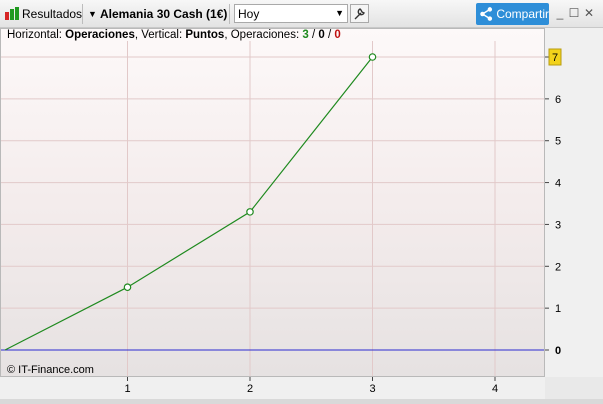 The height and width of the screenshot is (404, 603). What do you see at coordinates (250, 389) in the screenshot?
I see `x-tick-label: 2` at bounding box center [250, 389].